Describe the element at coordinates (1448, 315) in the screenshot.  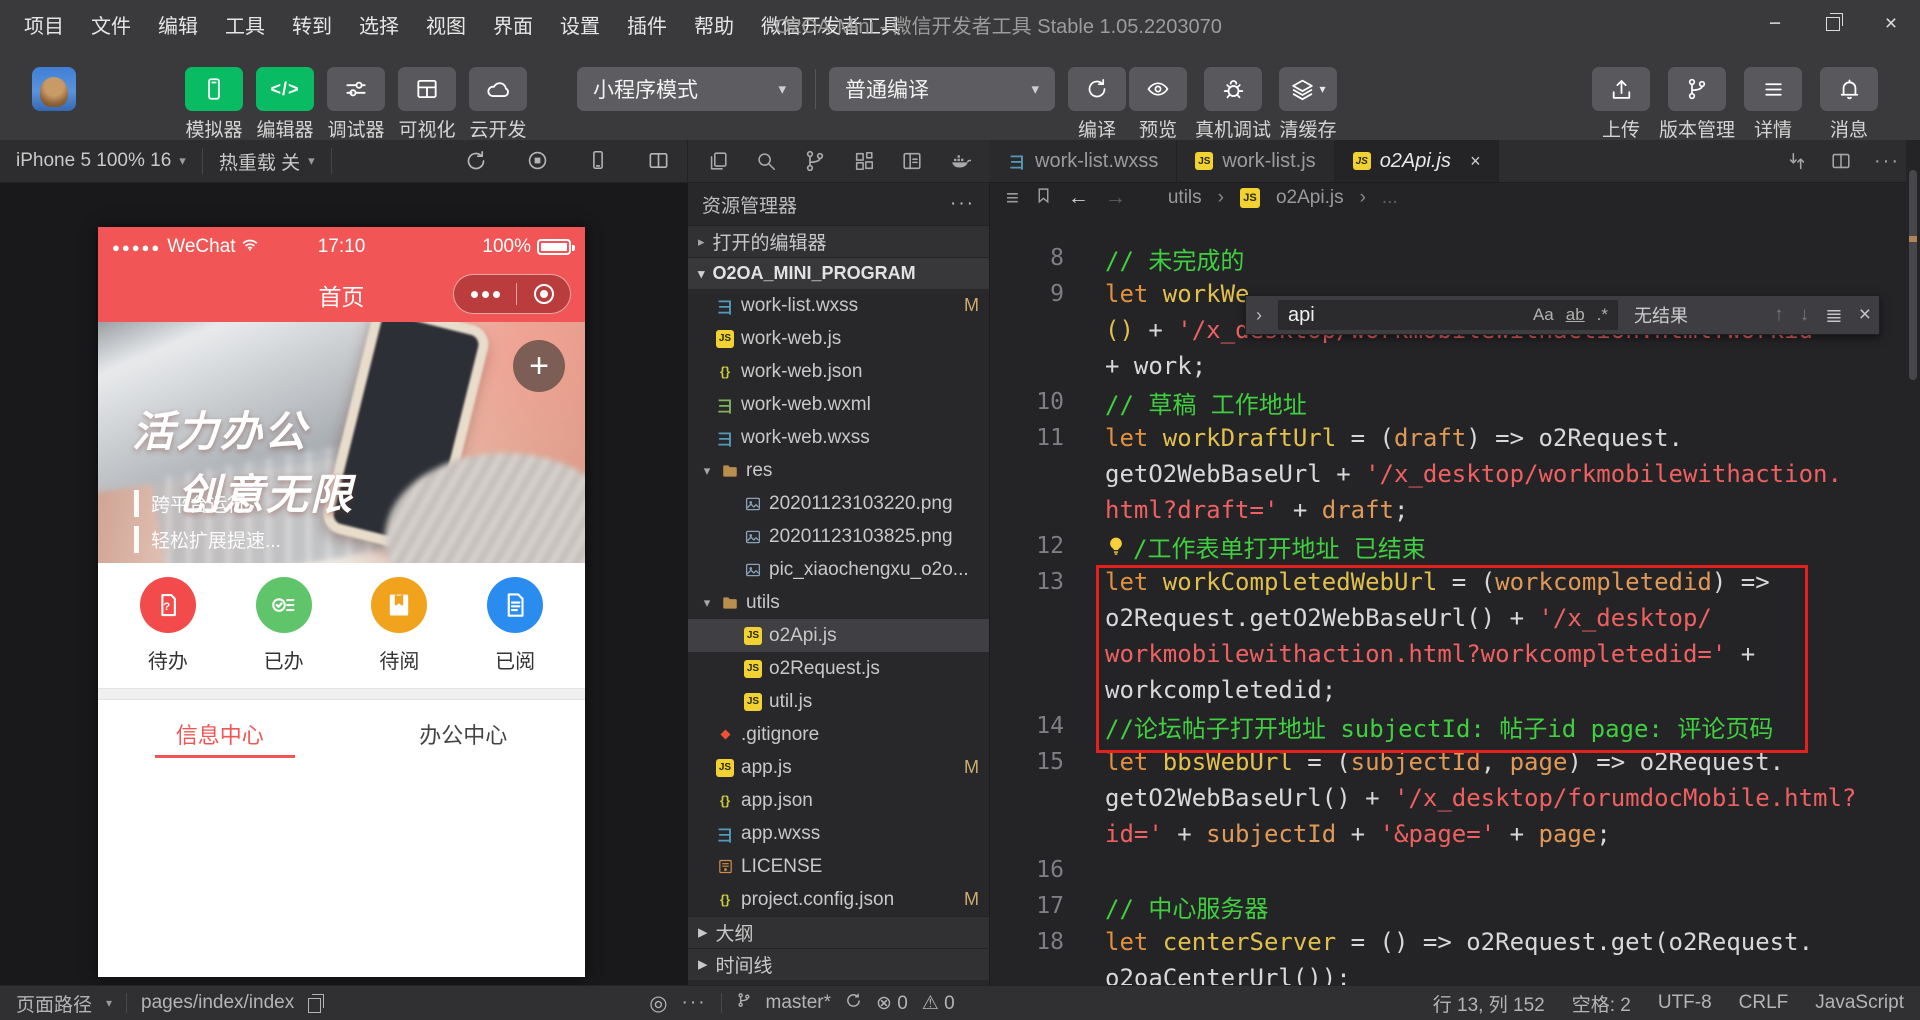
I see `search-input: api Aa ab .*` at that location.